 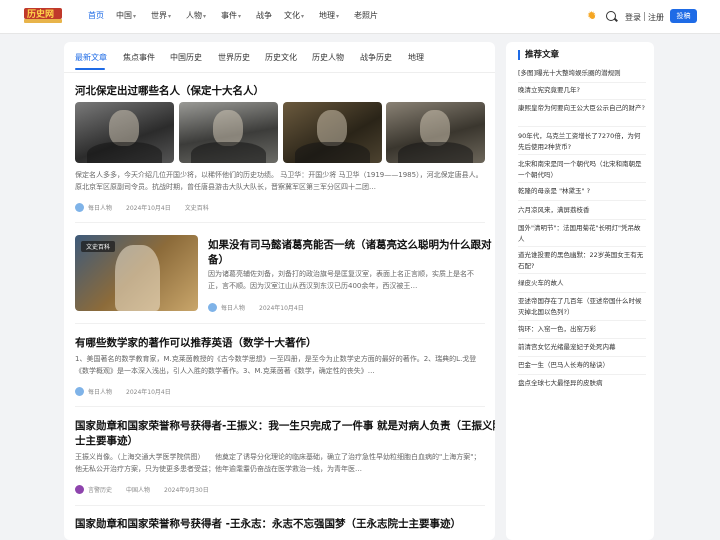 What do you see at coordinates (350, 244) in the screenshot?
I see `article-title-line: 如果没有司马懿诸葛亮能否一统（诸葛亮这么聪明为什么跟对` at bounding box center [350, 244].